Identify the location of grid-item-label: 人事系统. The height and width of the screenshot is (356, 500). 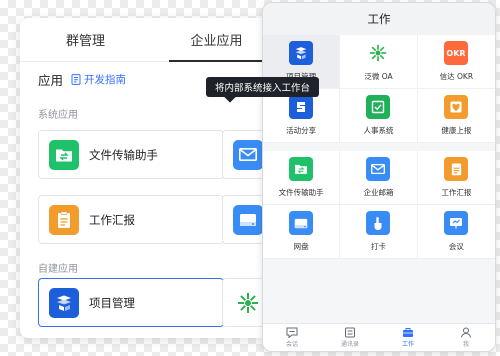
(378, 130).